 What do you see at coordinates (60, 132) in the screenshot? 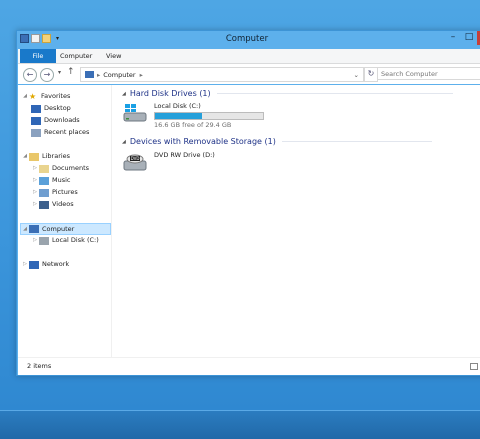
I see `nav-item-recent-places: Recent places` at bounding box center [60, 132].